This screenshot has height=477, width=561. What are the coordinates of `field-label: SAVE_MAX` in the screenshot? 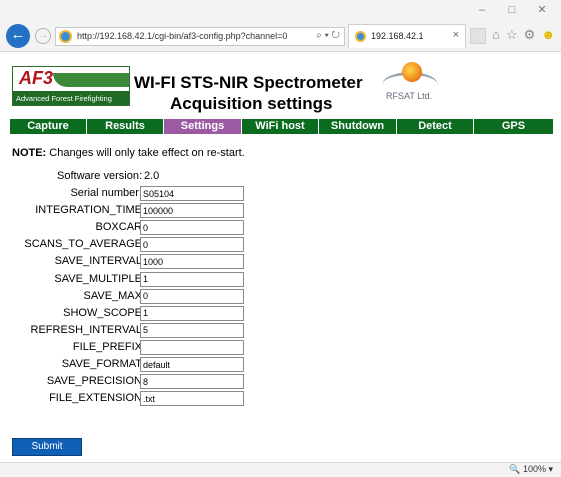 It's located at (113, 295).